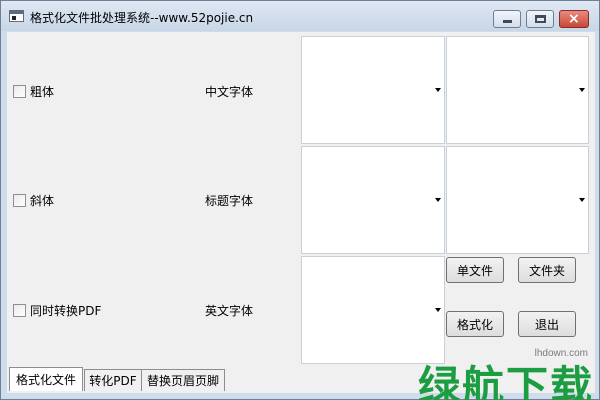 The width and height of the screenshot is (600, 400). Describe the element at coordinates (42, 201) in the screenshot. I see `italic-label: 斜体` at that location.